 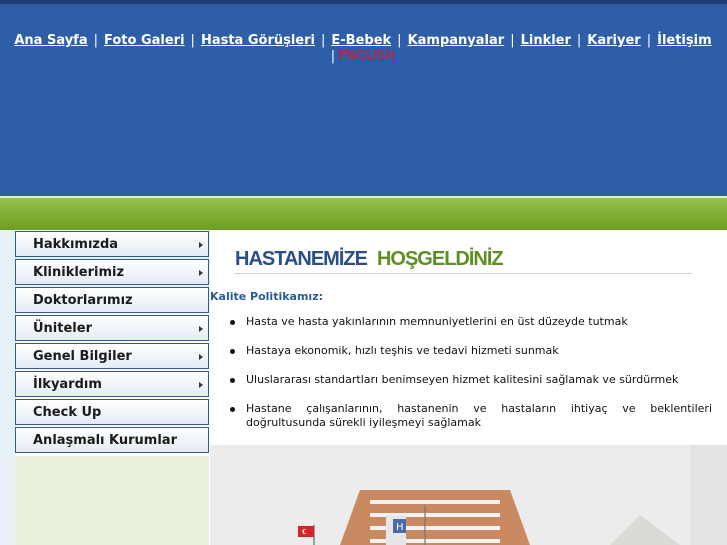 I want to click on sidebar-item-label: Genel Bilgiler, so click(x=82, y=356).